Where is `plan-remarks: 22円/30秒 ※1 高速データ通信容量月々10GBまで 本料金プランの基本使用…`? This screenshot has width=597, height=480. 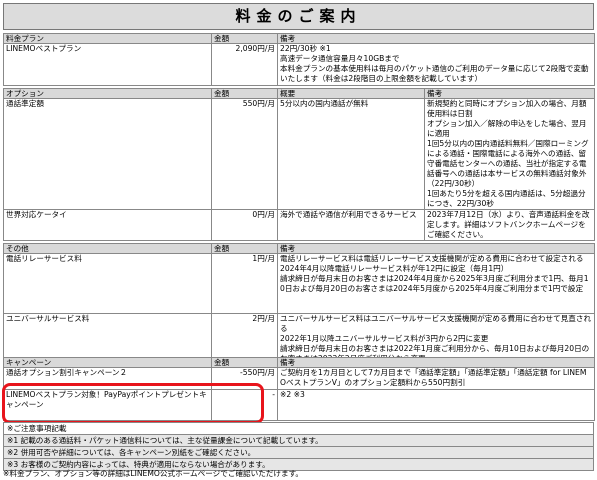
plan-remarks: 22円/30秒 ※1 高速データ通信容量月々10GBまで 本料金プランの基本使用… is located at coordinates (436, 64).